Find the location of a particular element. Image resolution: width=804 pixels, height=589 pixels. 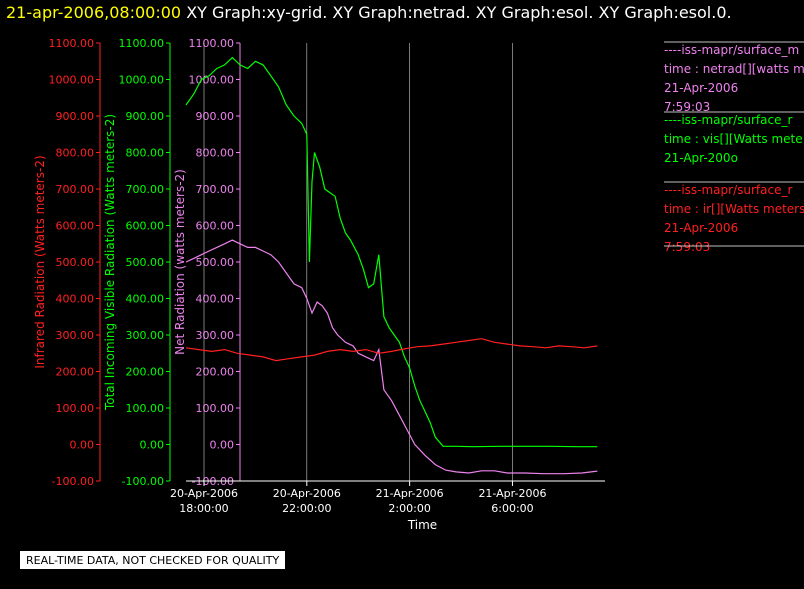

legend-entry-text: ----iss-mapr/surface_m is located at coordinates (731, 50).